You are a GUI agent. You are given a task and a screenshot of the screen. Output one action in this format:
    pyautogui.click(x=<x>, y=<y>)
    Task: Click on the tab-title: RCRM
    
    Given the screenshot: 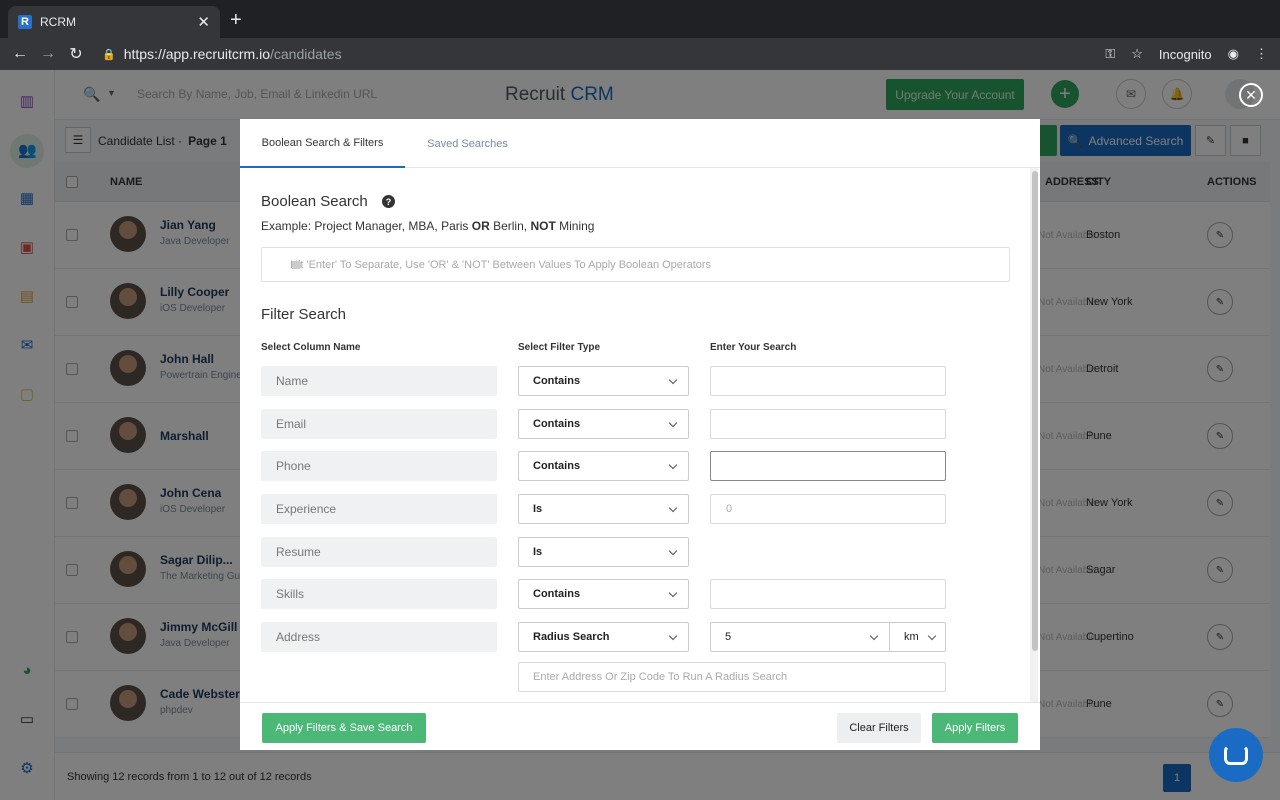 What is the action you would take?
    pyautogui.click(x=58, y=22)
    